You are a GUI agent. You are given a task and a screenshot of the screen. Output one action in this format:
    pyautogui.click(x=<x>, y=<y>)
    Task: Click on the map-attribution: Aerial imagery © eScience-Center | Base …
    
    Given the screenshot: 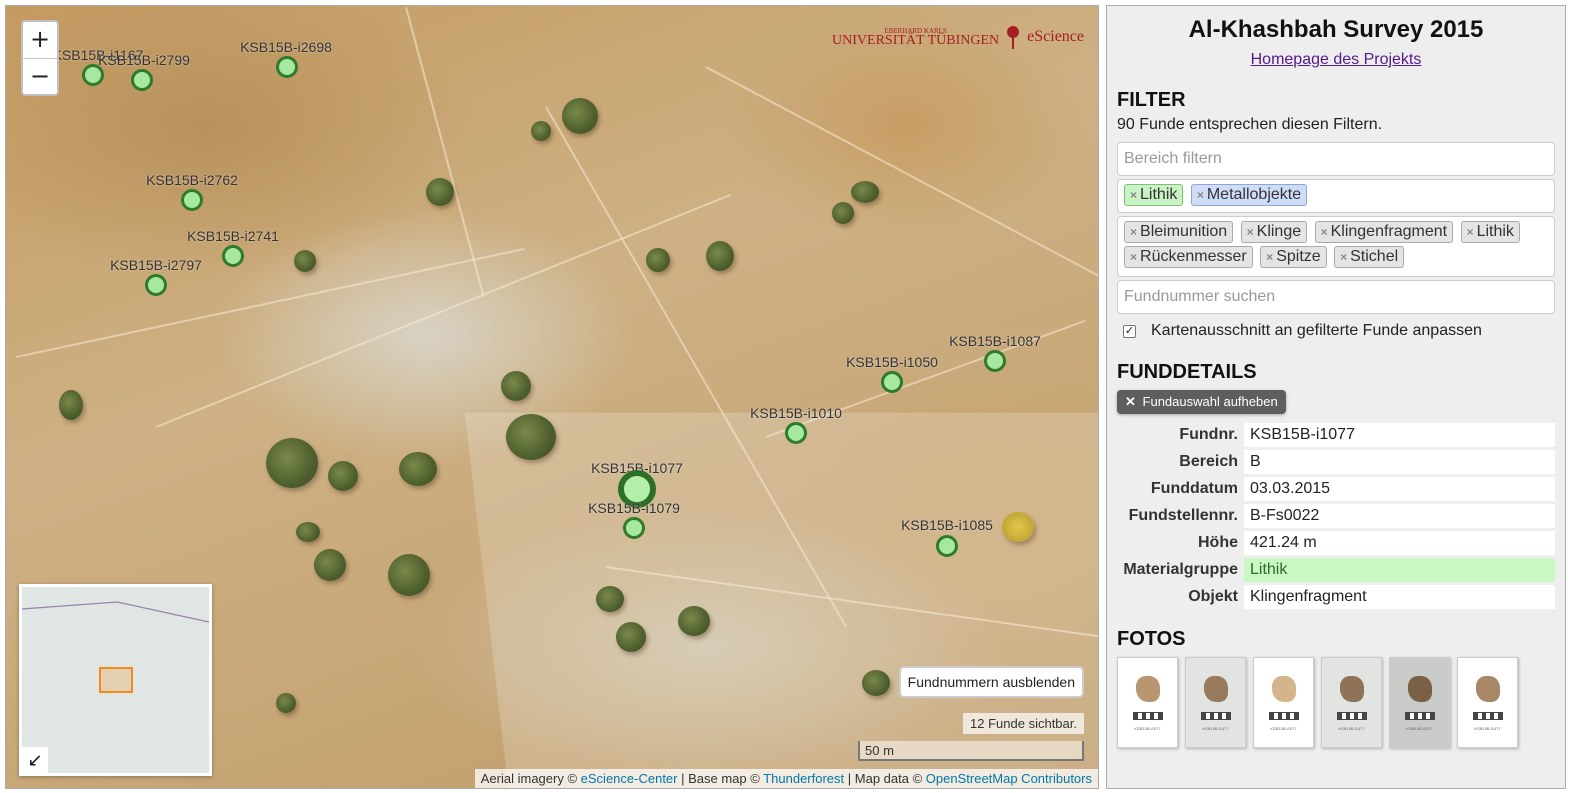 What is the action you would take?
    pyautogui.click(x=786, y=778)
    